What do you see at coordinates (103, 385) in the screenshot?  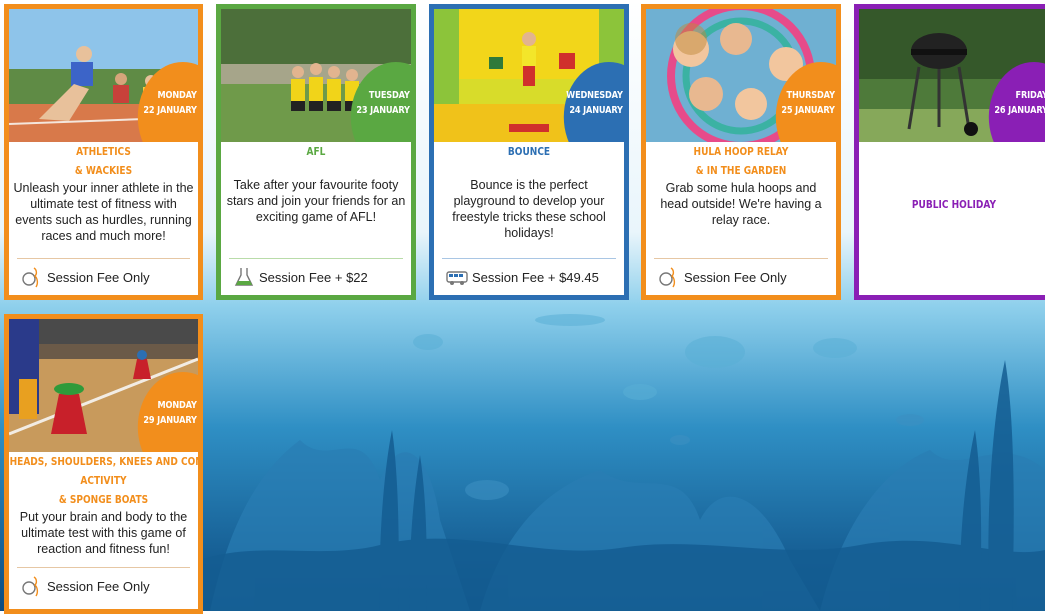 I see `activity-photo: MONDAY 29 JANUARY` at bounding box center [103, 385].